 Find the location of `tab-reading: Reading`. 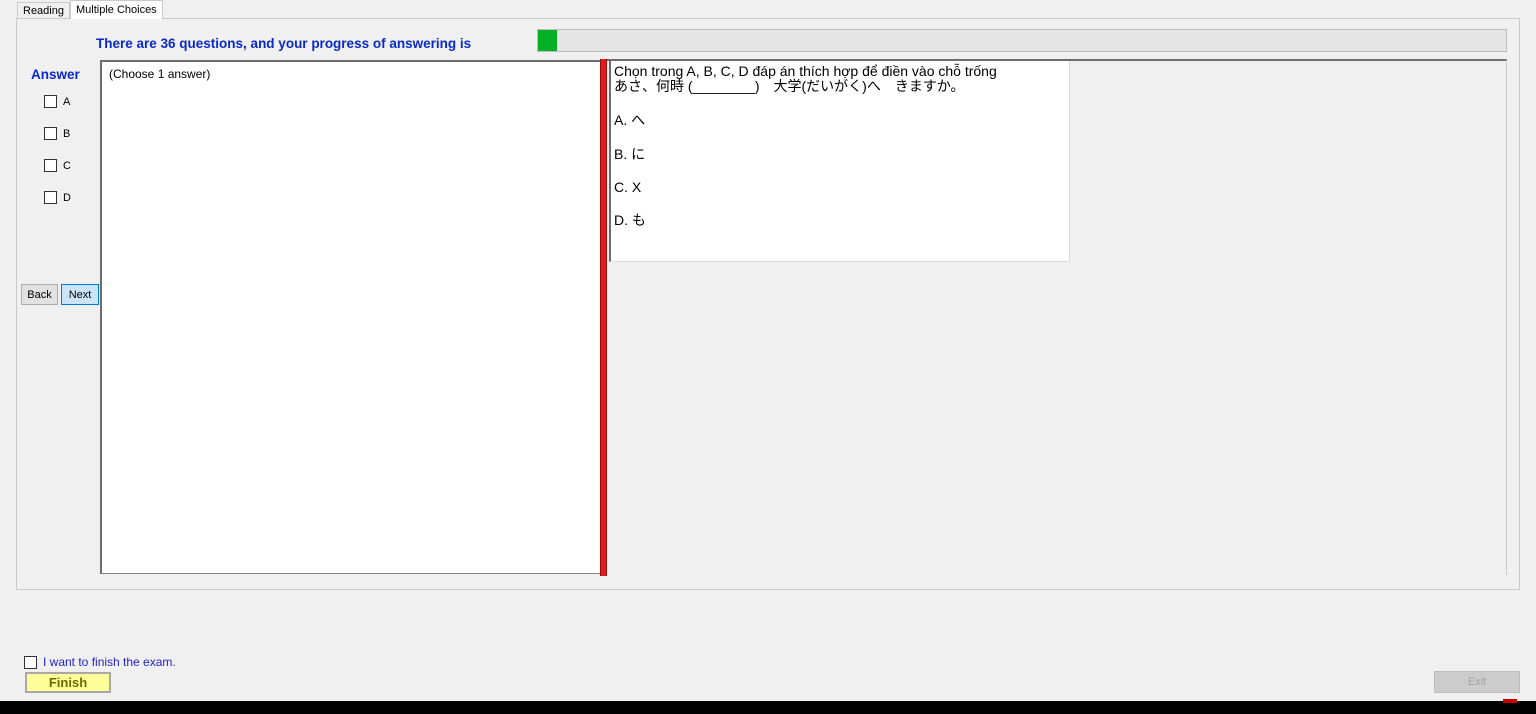

tab-reading: Reading is located at coordinates (43, 10).